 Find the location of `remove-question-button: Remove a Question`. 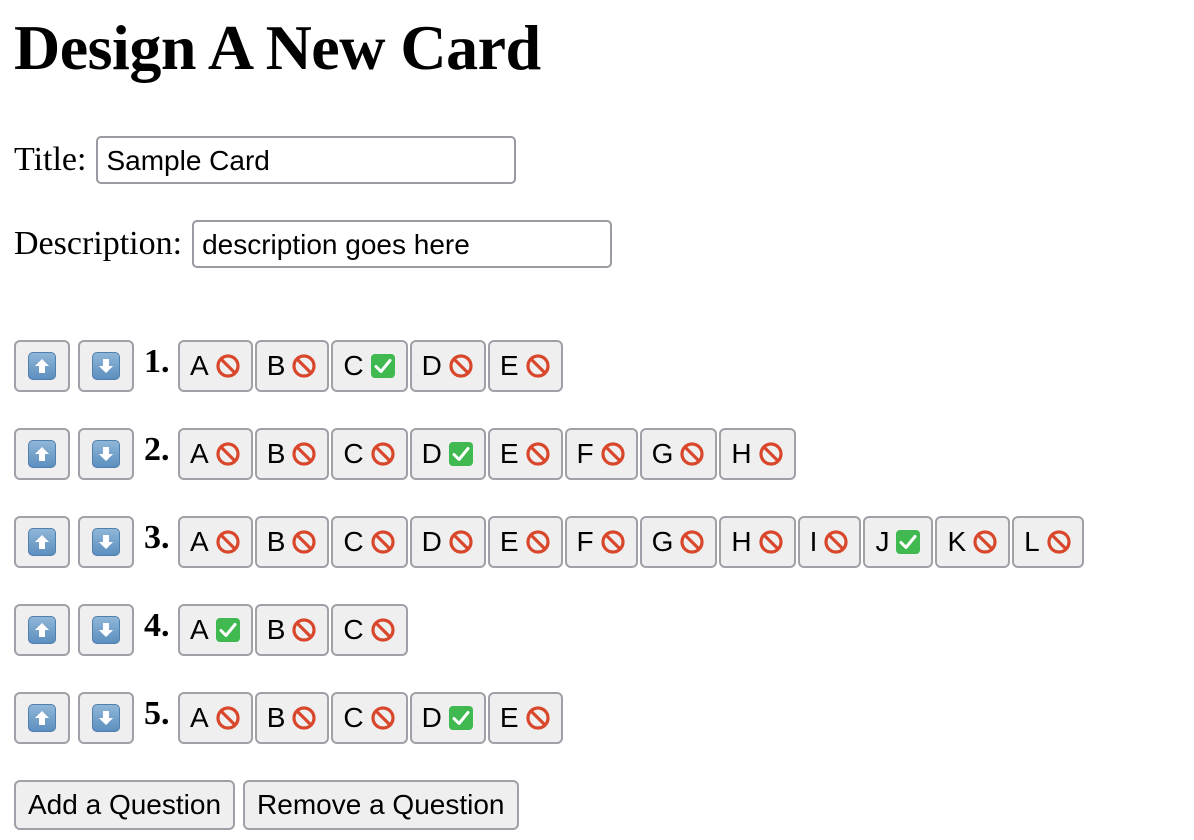

remove-question-button: Remove a Question is located at coordinates (381, 805).